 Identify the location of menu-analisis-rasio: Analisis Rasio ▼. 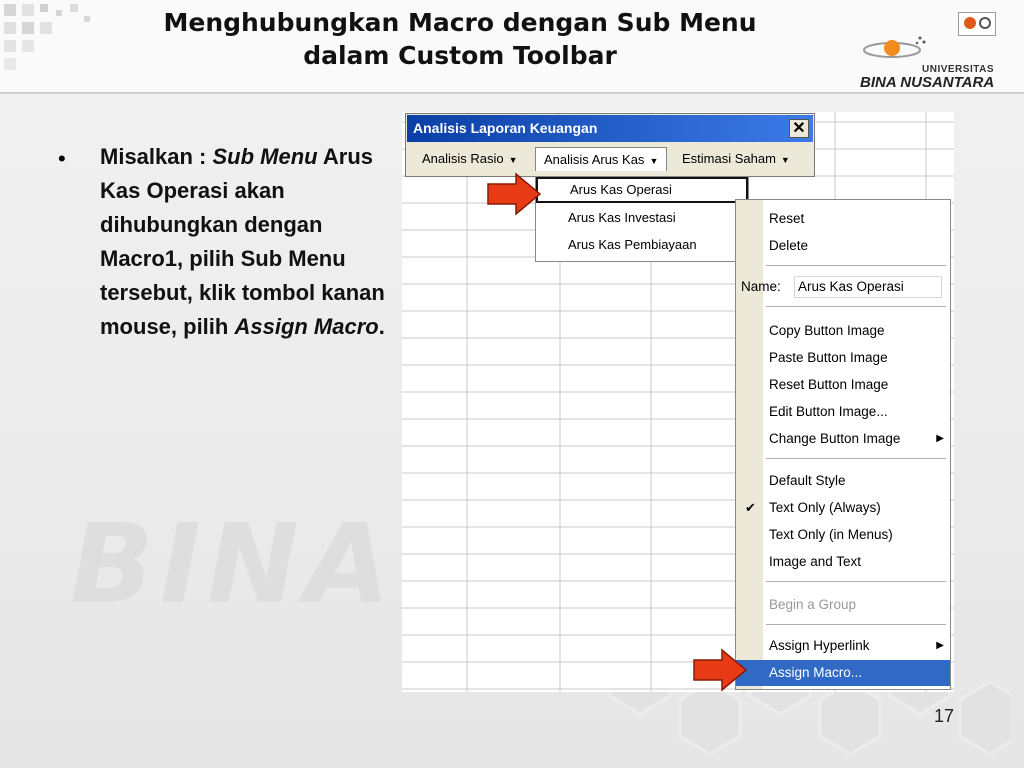
(470, 159).